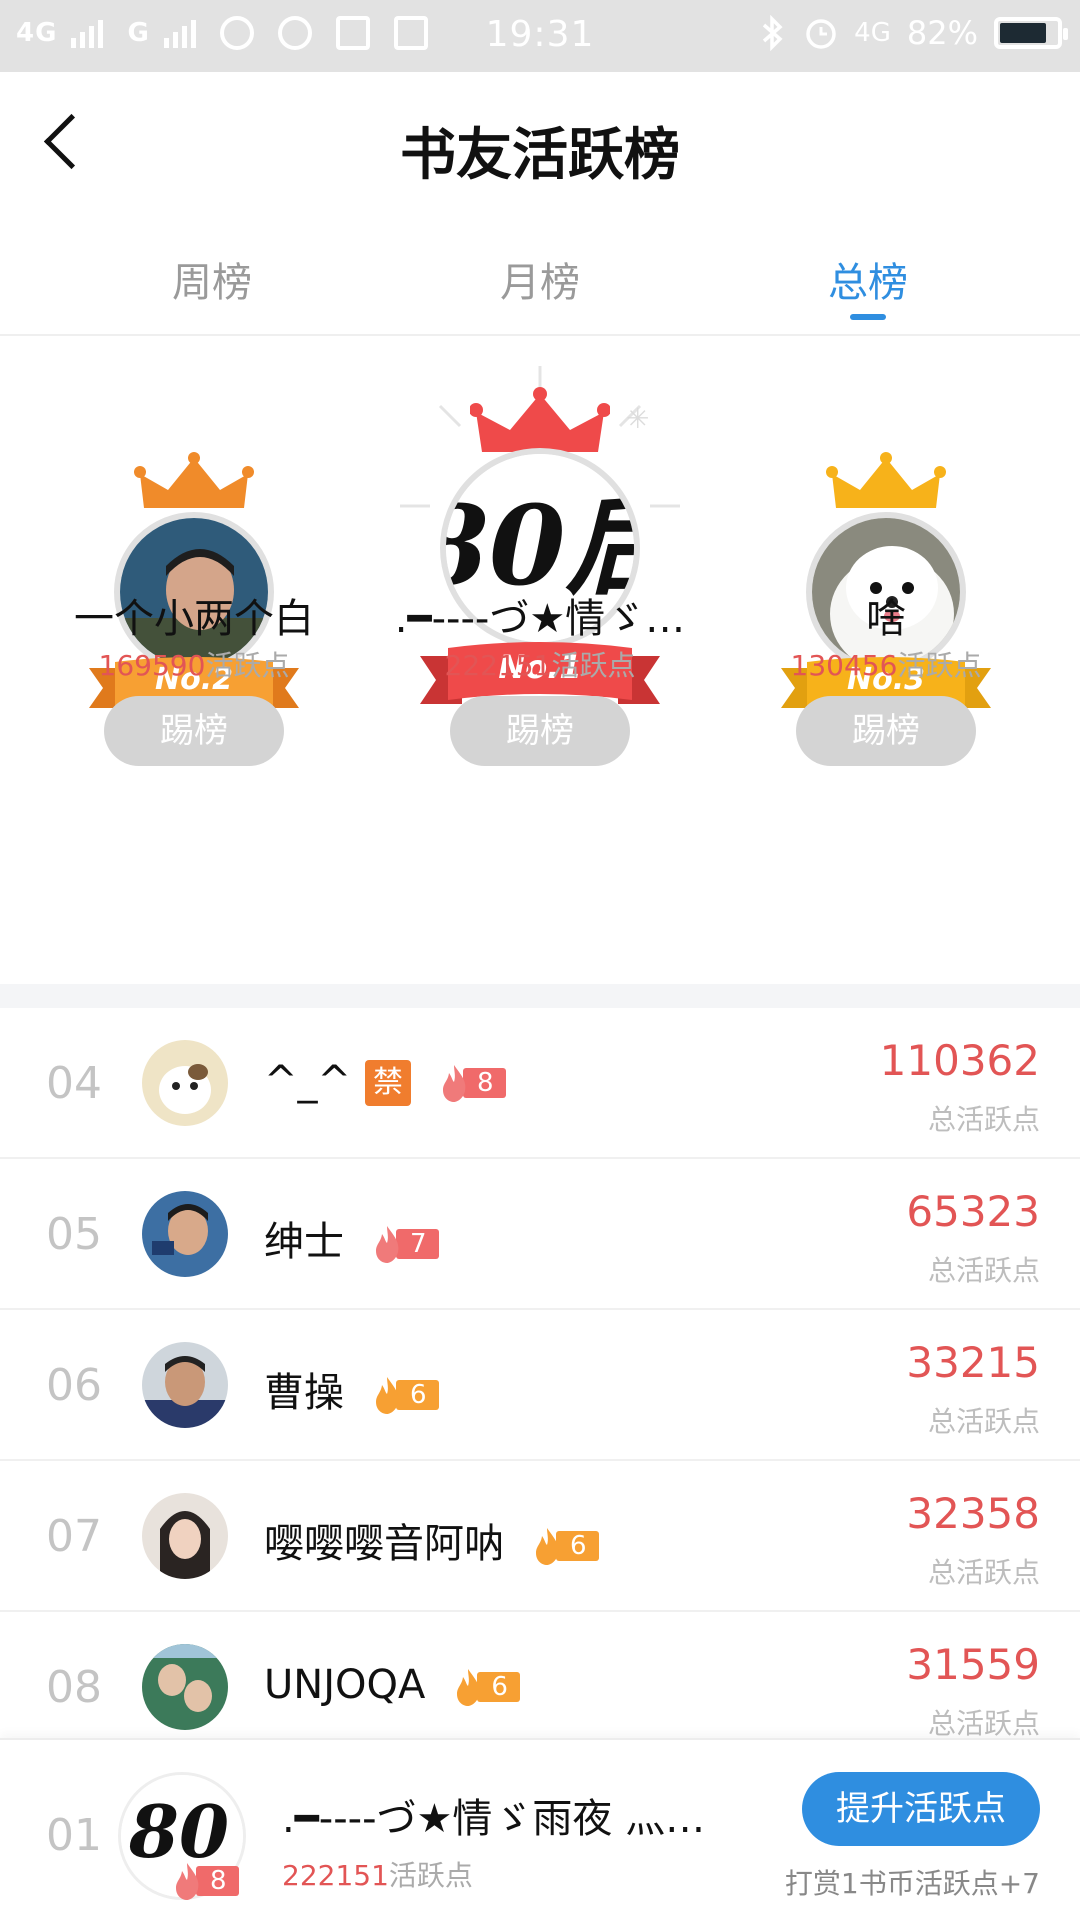 Image resolution: width=1080 pixels, height=1920 pixels. What do you see at coordinates (74, 1385) in the screenshot?
I see `rank-number: 06` at bounding box center [74, 1385].